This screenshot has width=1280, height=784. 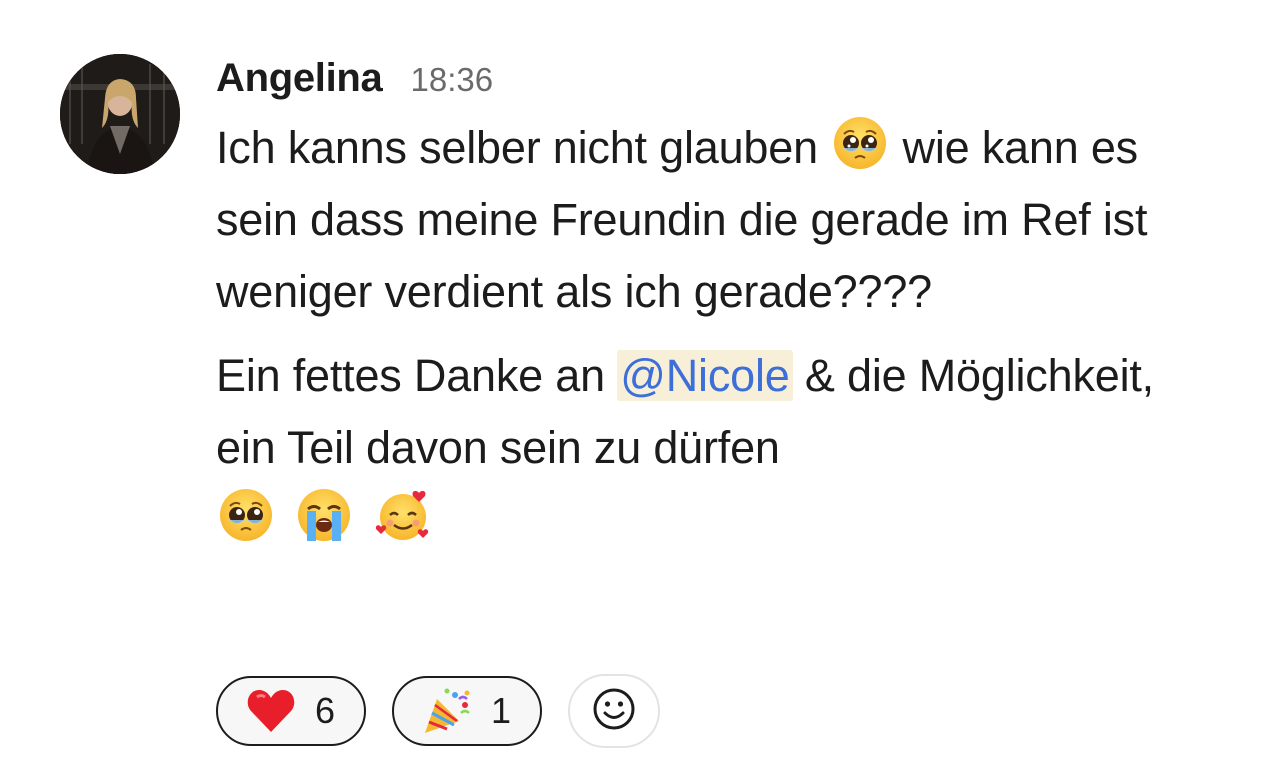 What do you see at coordinates (447, 711) in the screenshot?
I see `party-popper-emoji` at bounding box center [447, 711].